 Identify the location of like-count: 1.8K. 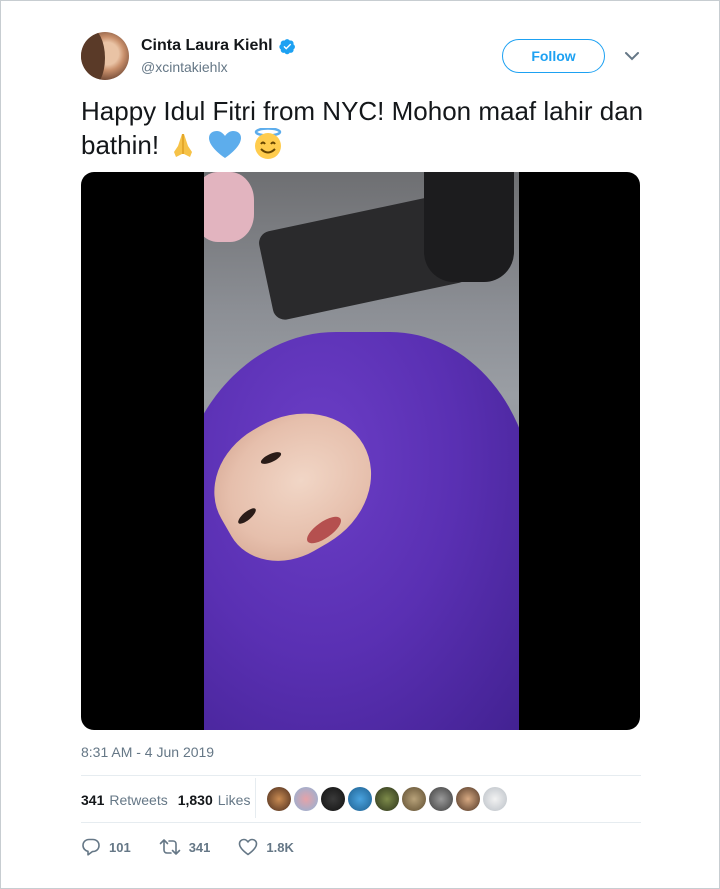
(280, 847).